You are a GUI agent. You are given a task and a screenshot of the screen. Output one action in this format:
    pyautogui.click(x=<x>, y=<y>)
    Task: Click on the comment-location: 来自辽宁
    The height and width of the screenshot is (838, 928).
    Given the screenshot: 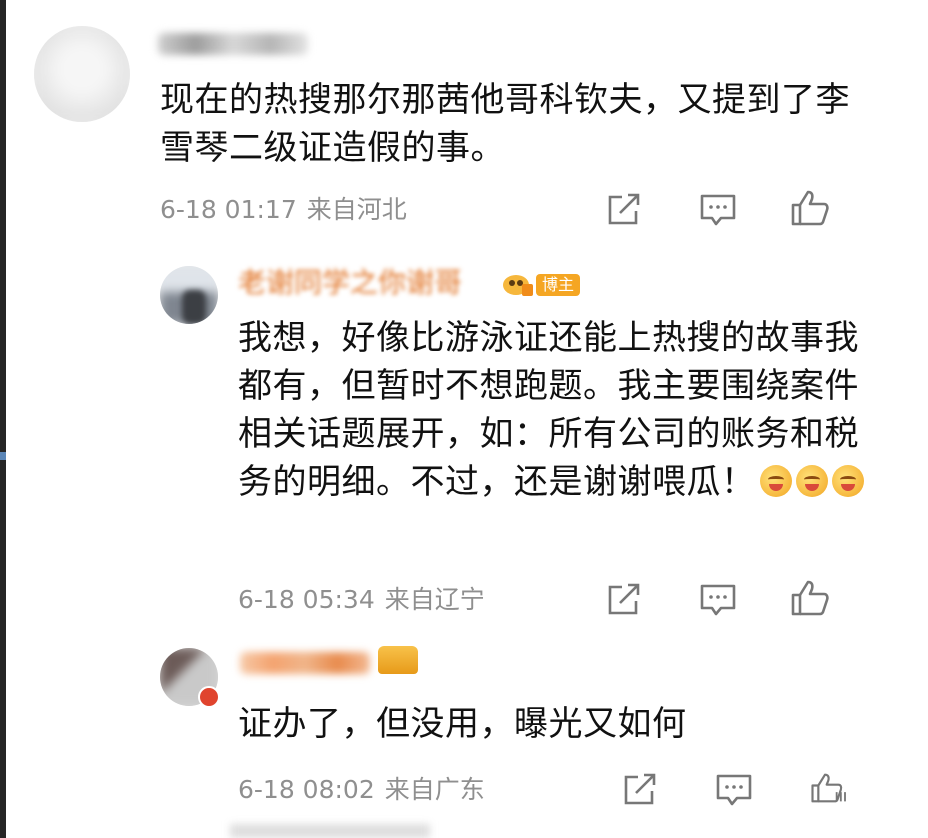 What is the action you would take?
    pyautogui.click(x=434, y=599)
    